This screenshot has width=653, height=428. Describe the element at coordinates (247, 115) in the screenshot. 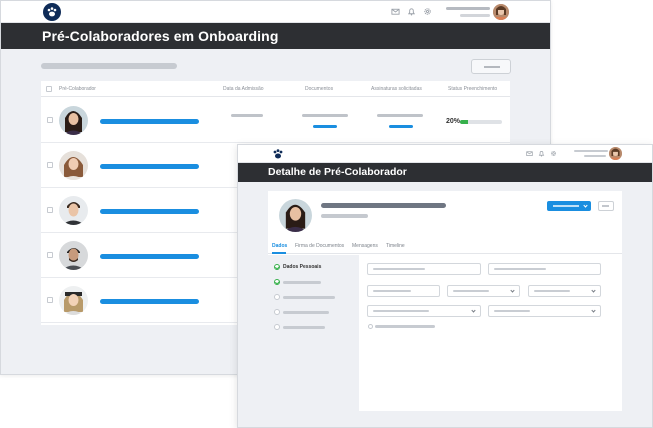

I see `admission-date-placeholder` at that location.